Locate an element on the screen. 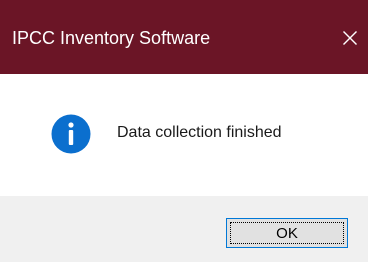 Image resolution: width=368 pixels, height=262 pixels. info-icon is located at coordinates (71, 134).